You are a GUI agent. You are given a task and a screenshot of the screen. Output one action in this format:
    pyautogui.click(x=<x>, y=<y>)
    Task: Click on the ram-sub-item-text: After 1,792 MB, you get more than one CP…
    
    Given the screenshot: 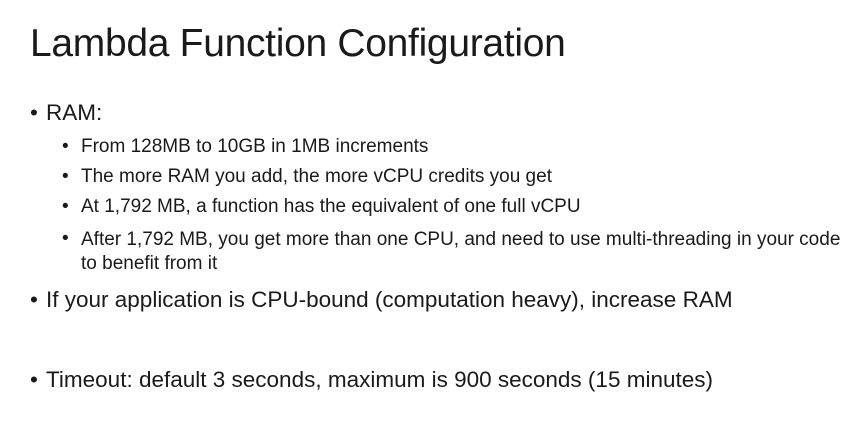 What is the action you would take?
    pyautogui.click(x=461, y=251)
    